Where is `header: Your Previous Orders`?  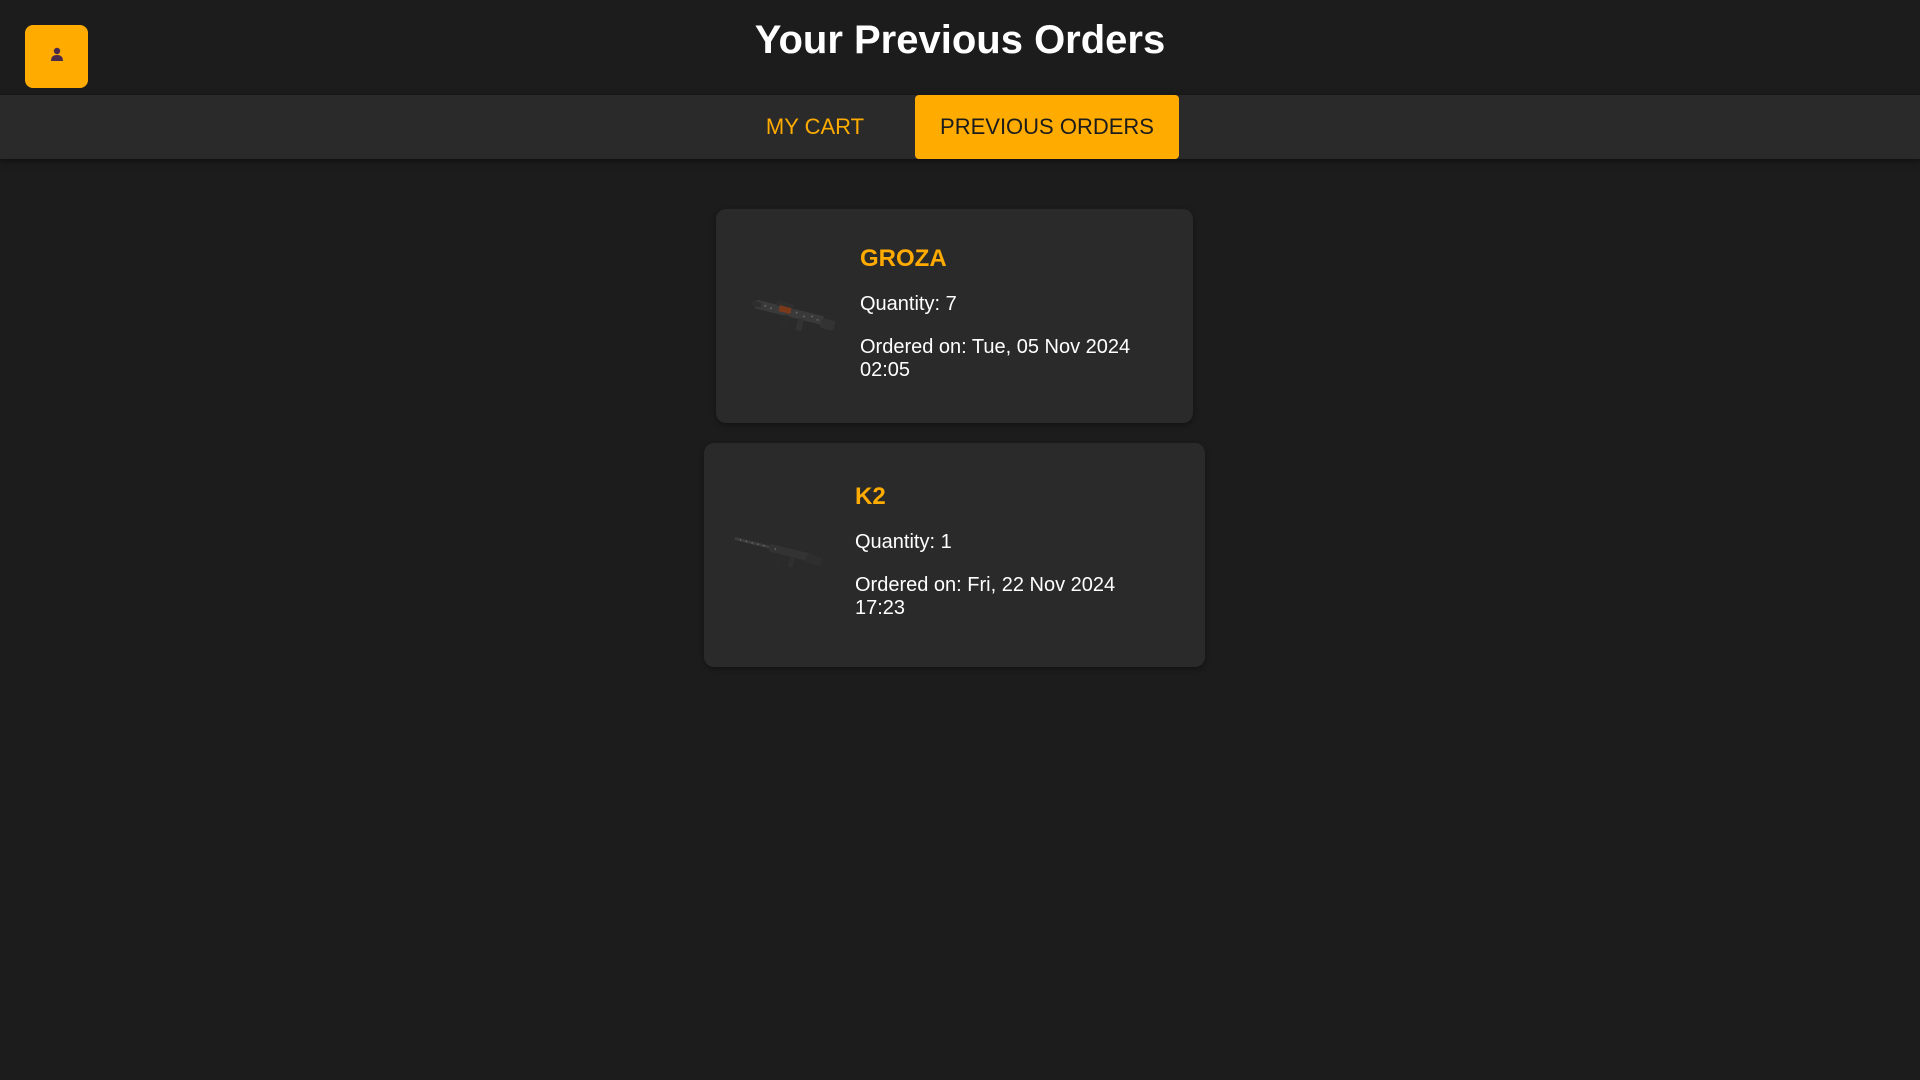
header: Your Previous Orders is located at coordinates (960, 47).